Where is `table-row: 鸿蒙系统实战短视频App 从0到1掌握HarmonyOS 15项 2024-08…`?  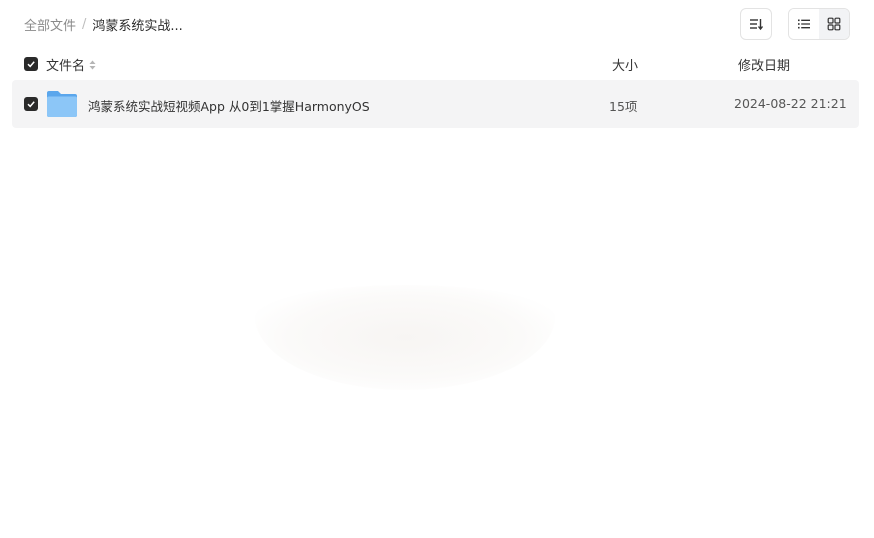 table-row: 鸿蒙系统实战短视频App 从0到1掌握HarmonyOS 15项 2024-08… is located at coordinates (435, 104).